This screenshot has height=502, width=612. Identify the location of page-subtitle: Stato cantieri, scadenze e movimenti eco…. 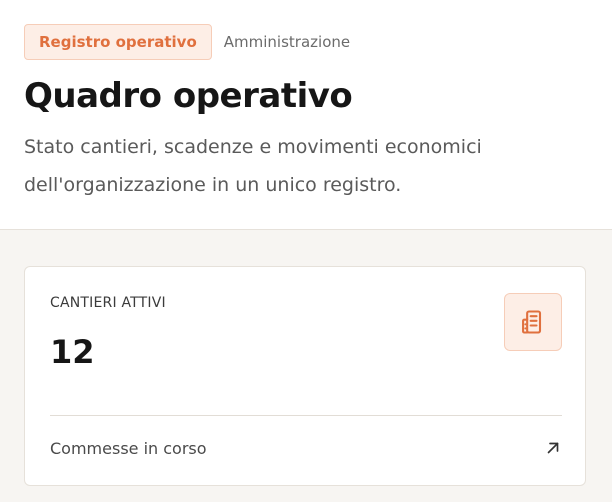
(253, 166).